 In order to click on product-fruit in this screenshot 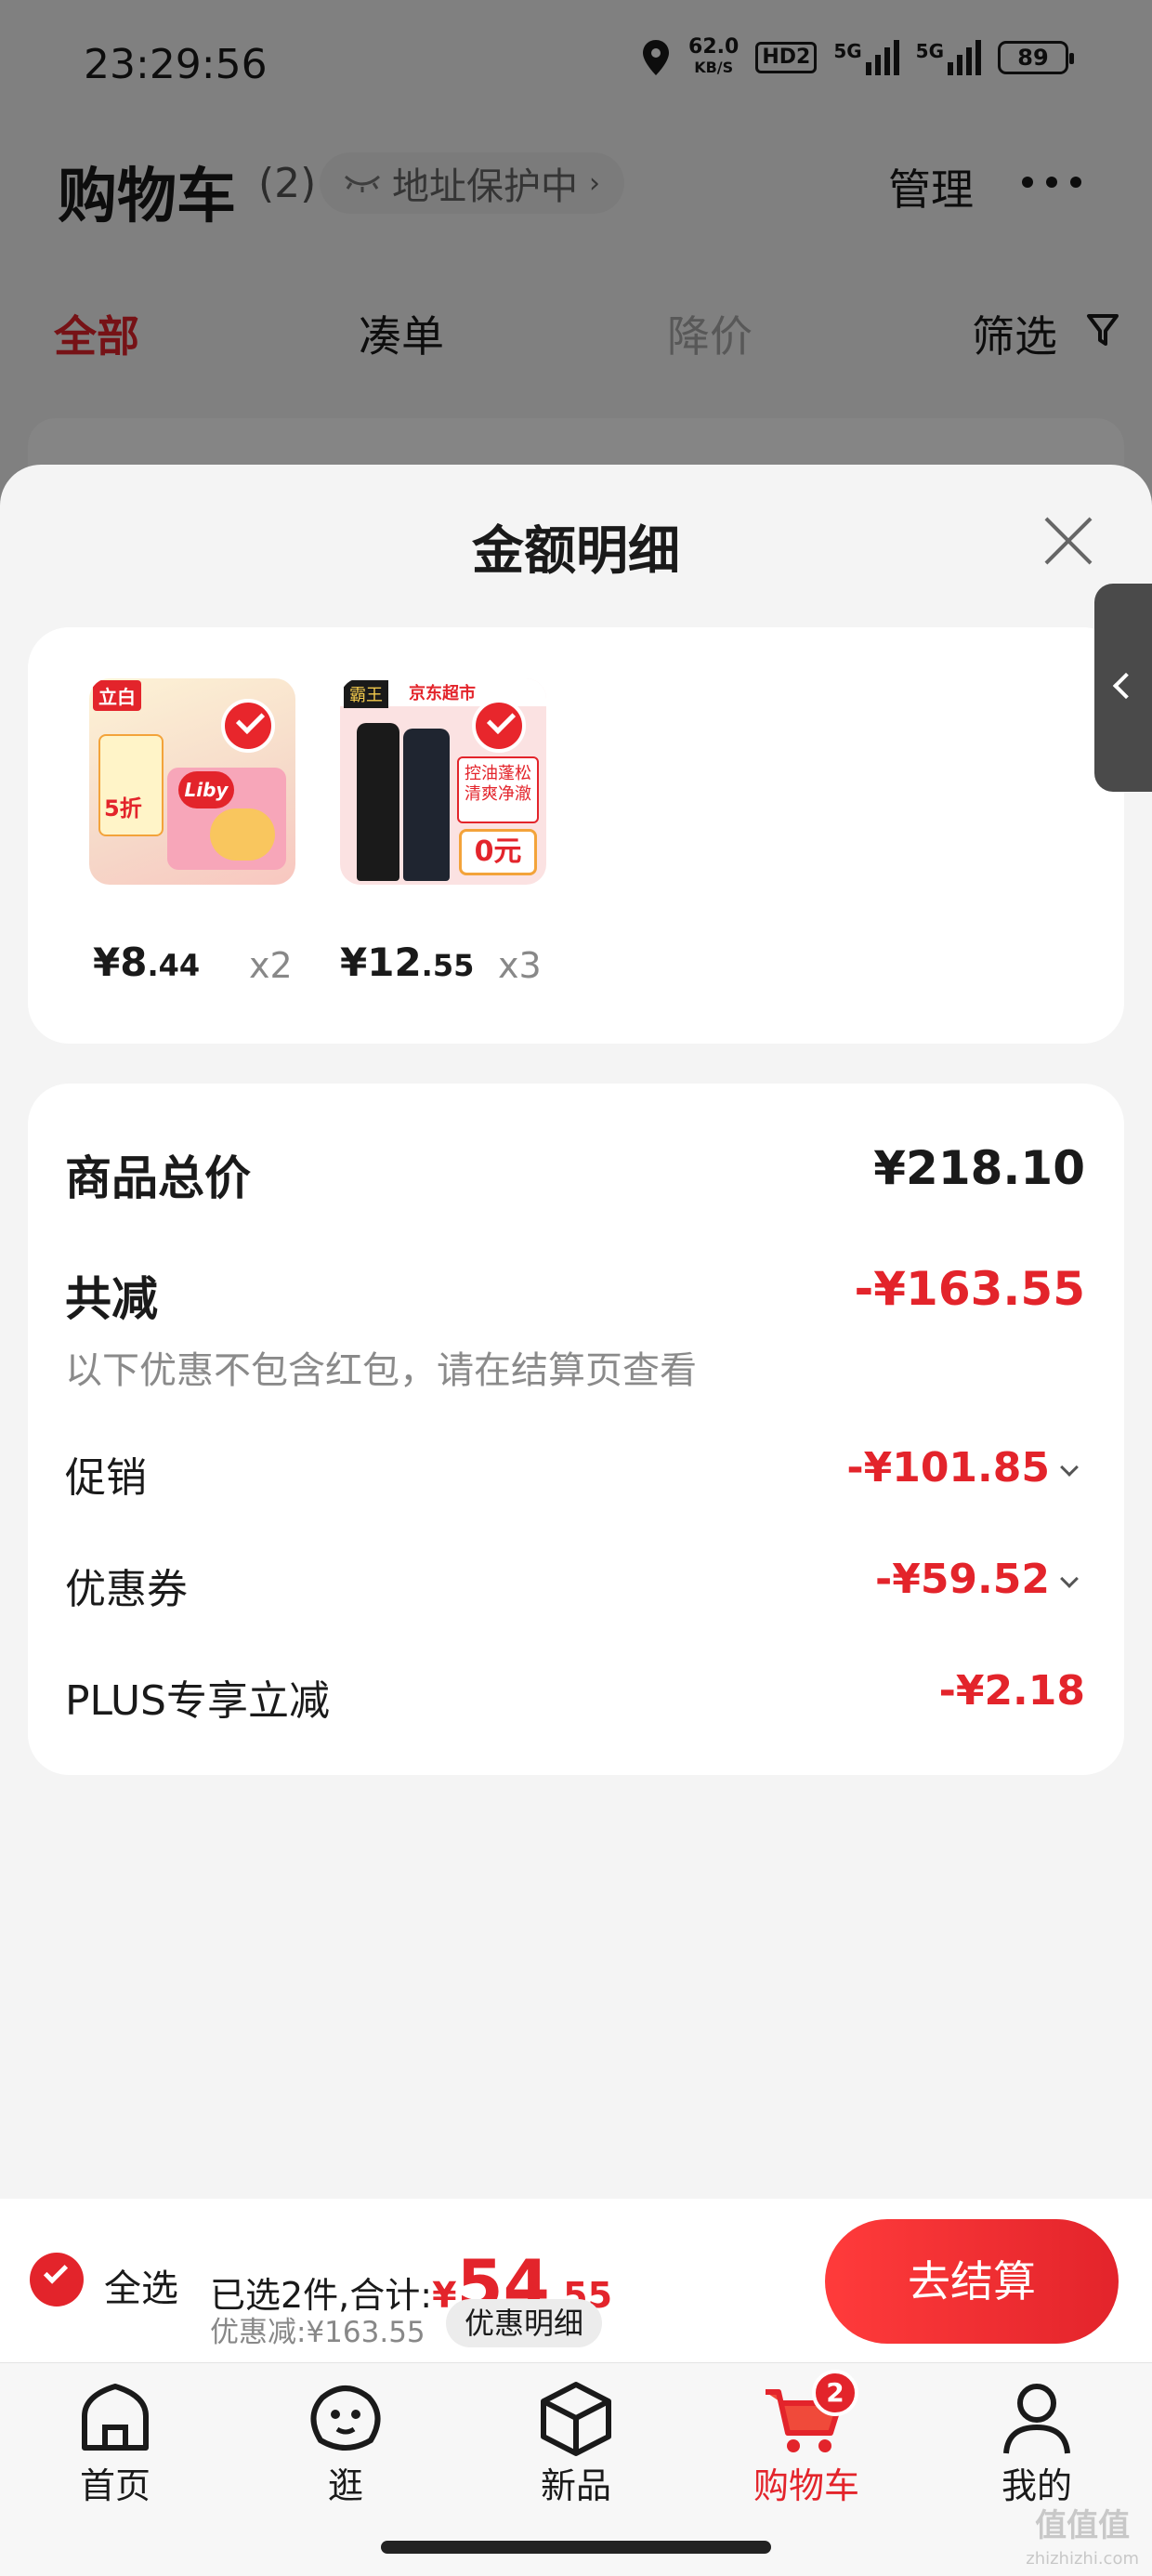, I will do `click(242, 834)`.